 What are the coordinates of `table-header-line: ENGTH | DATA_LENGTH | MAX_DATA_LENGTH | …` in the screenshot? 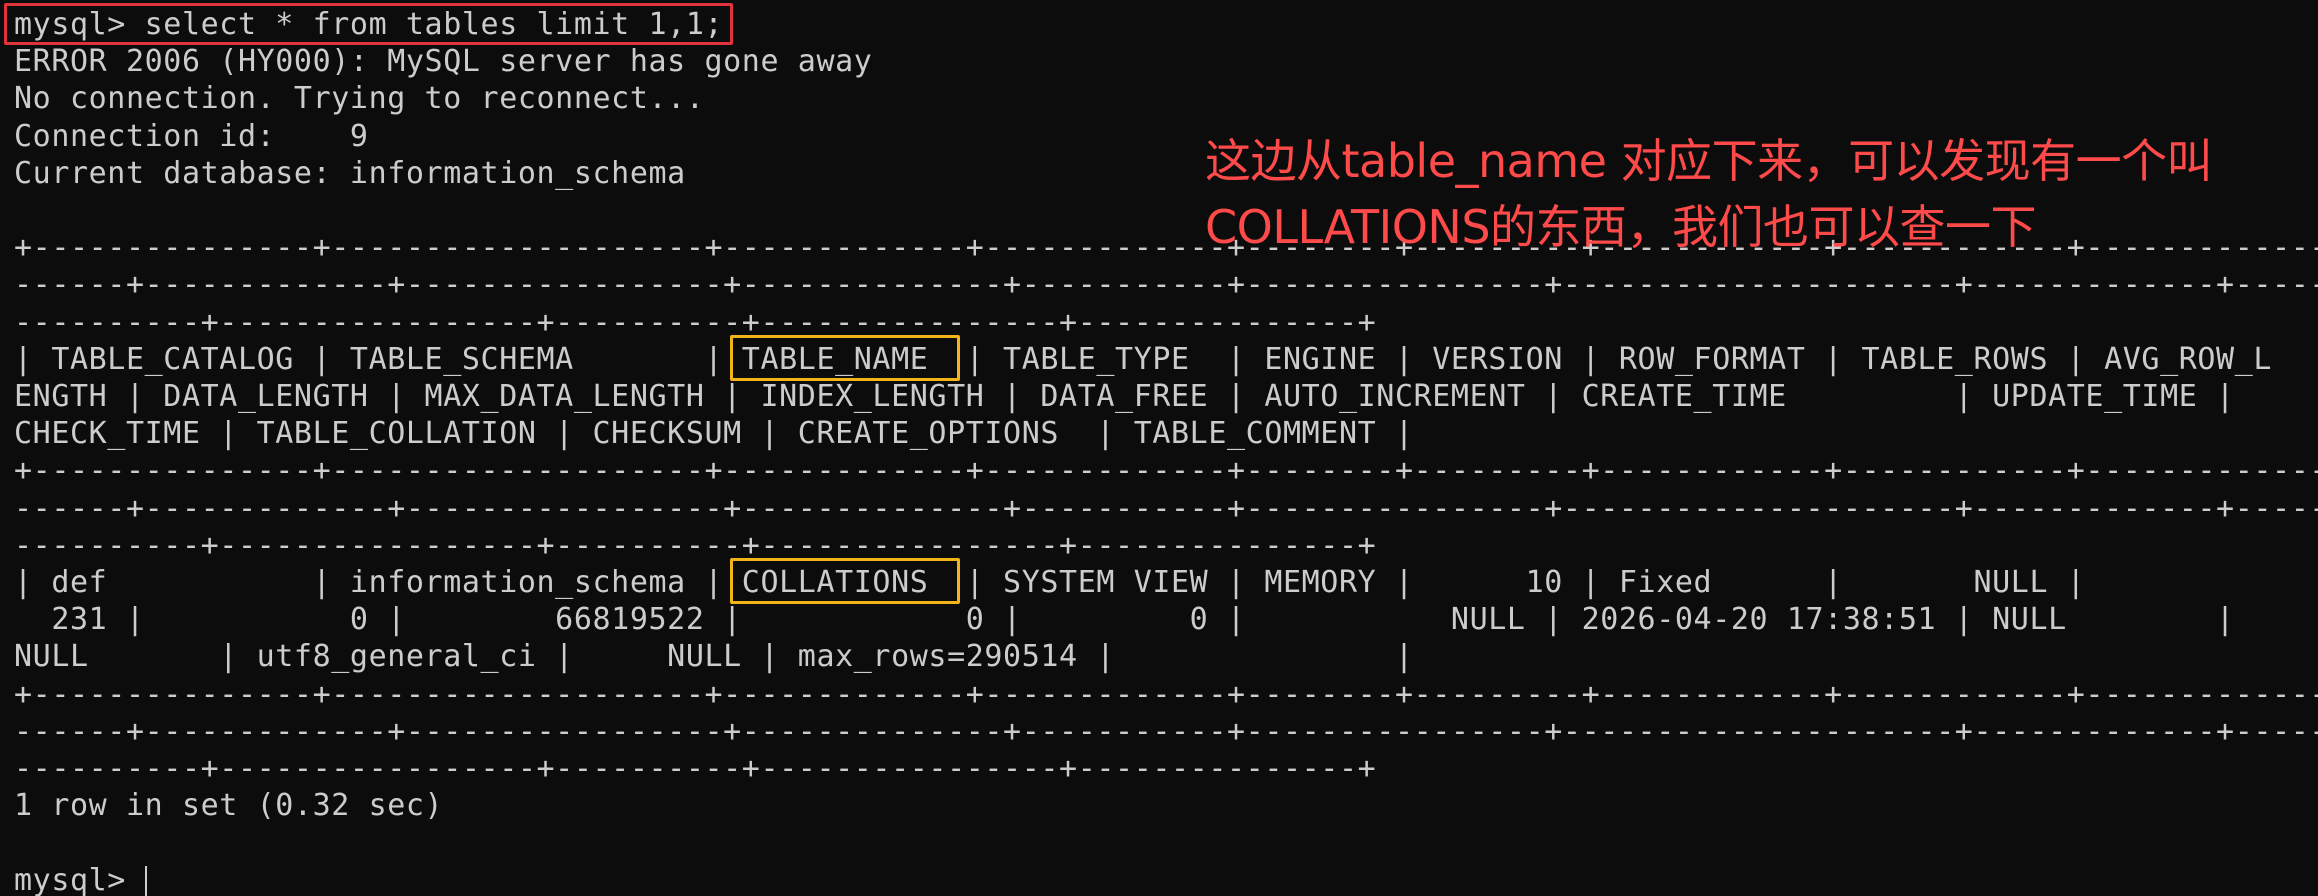 It's located at (1124, 396).